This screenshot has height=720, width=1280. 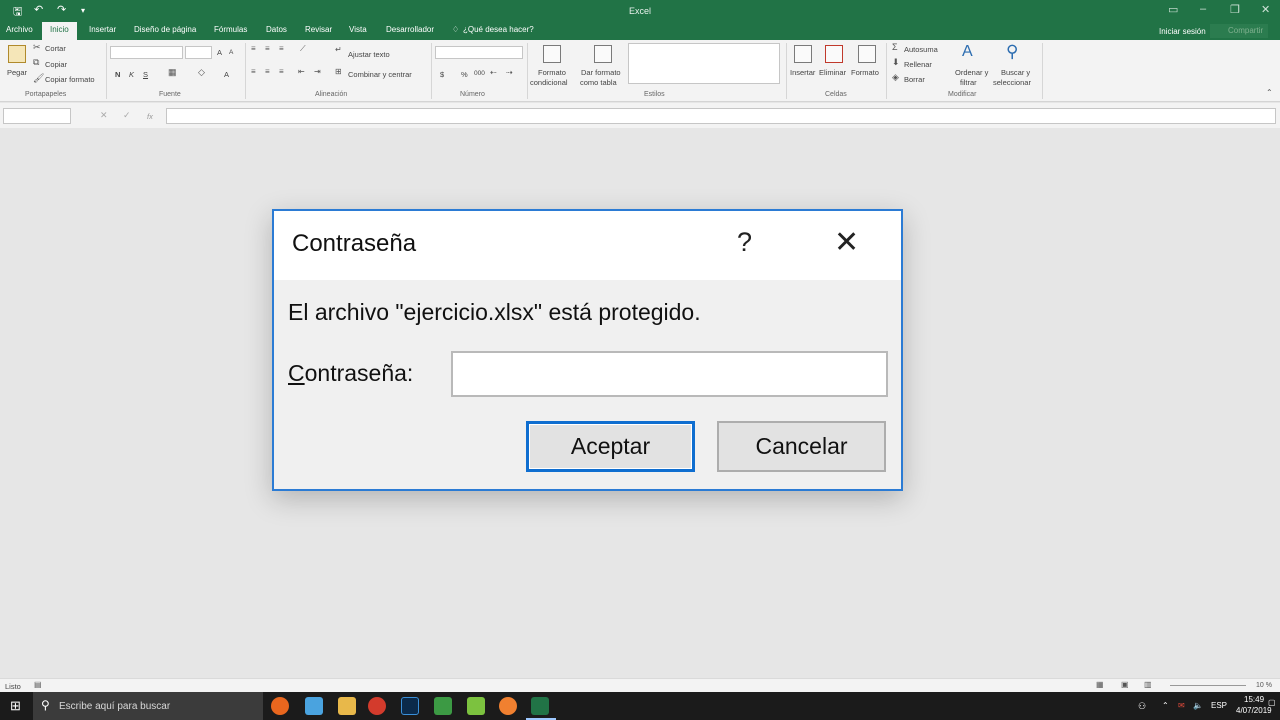 I want to click on tray-expand-icon: ⌃, so click(x=1165, y=705).